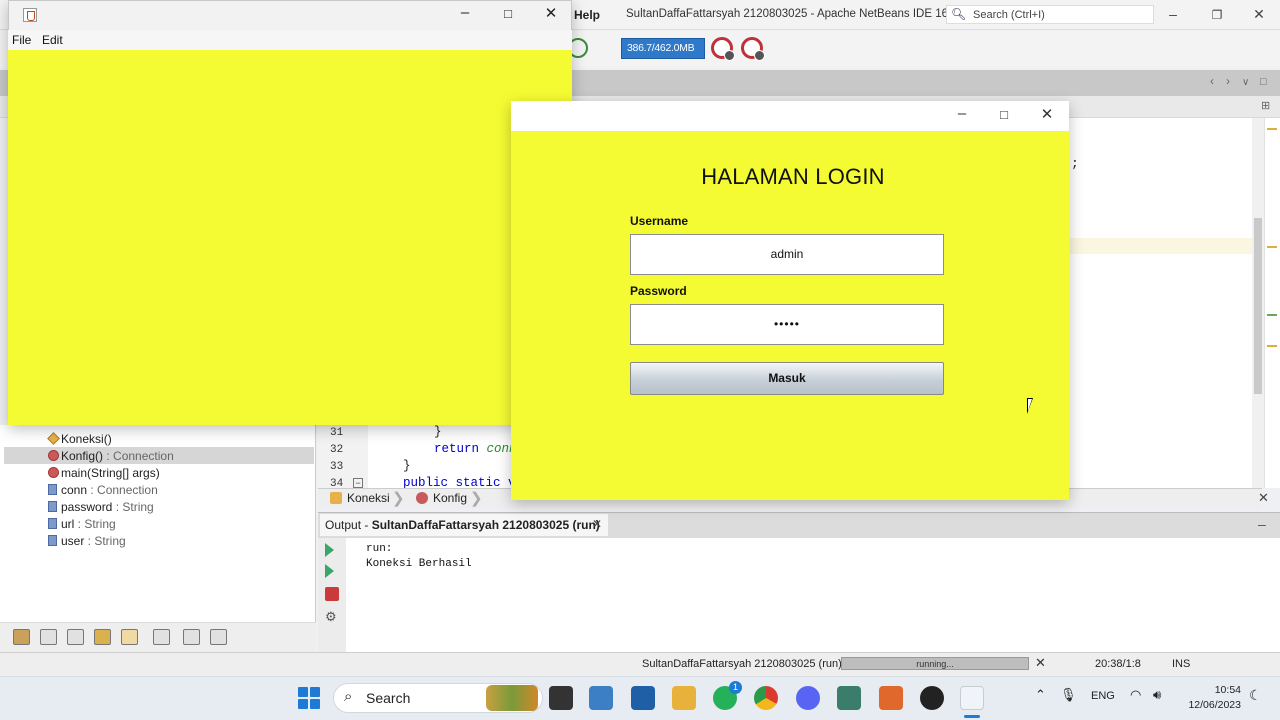 The height and width of the screenshot is (720, 1280). I want to click on notifications-icon: ☾, so click(1255, 695).